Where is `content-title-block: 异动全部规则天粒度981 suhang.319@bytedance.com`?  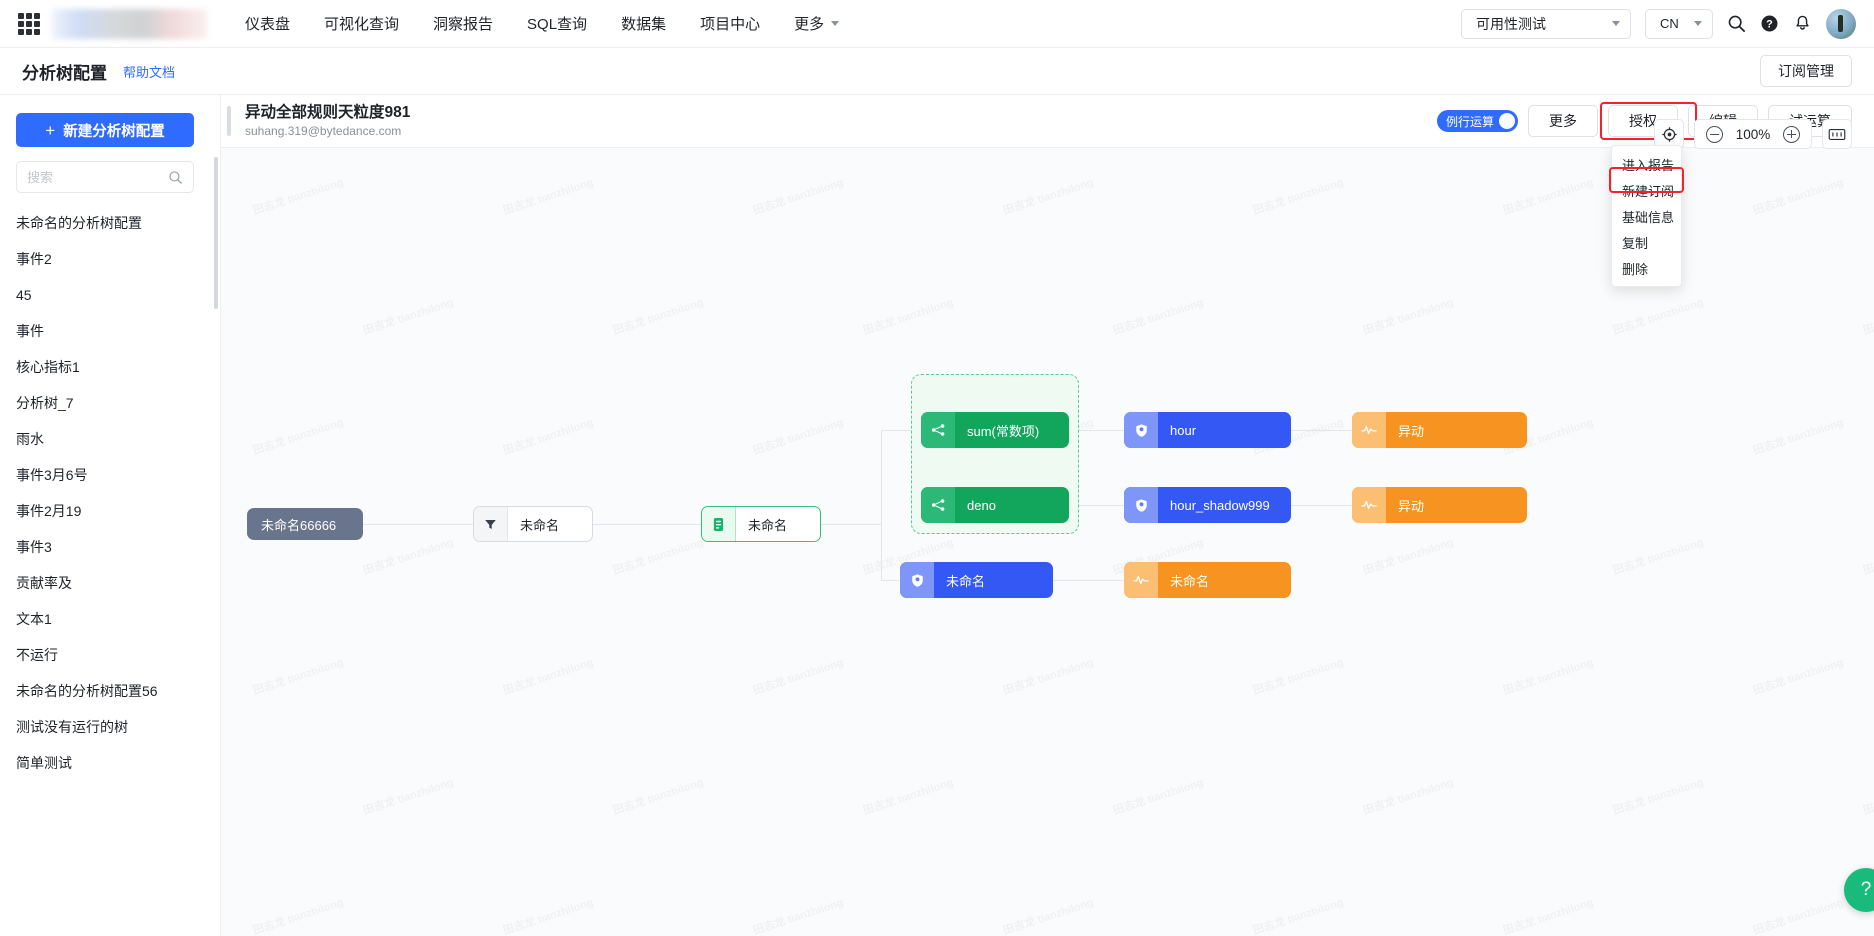
content-title-block: 异动全部规则天粒度981 suhang.319@bytedance.com is located at coordinates (327, 121).